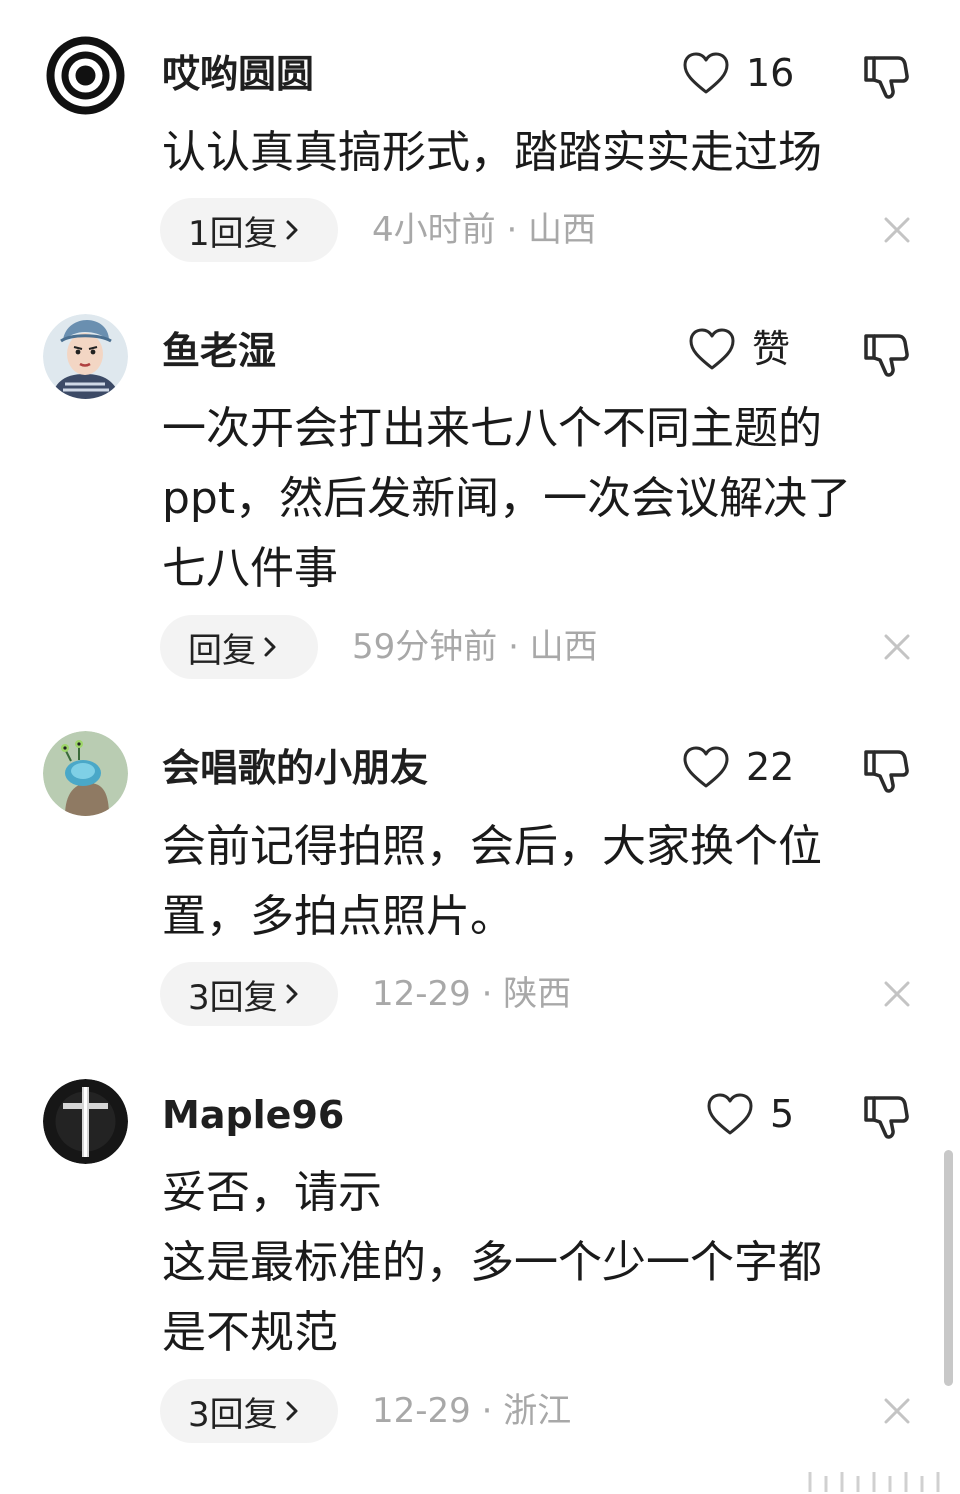 The width and height of the screenshot is (960, 1494). What do you see at coordinates (295, 768) in the screenshot?
I see `username: 会唱歌的小朋友` at bounding box center [295, 768].